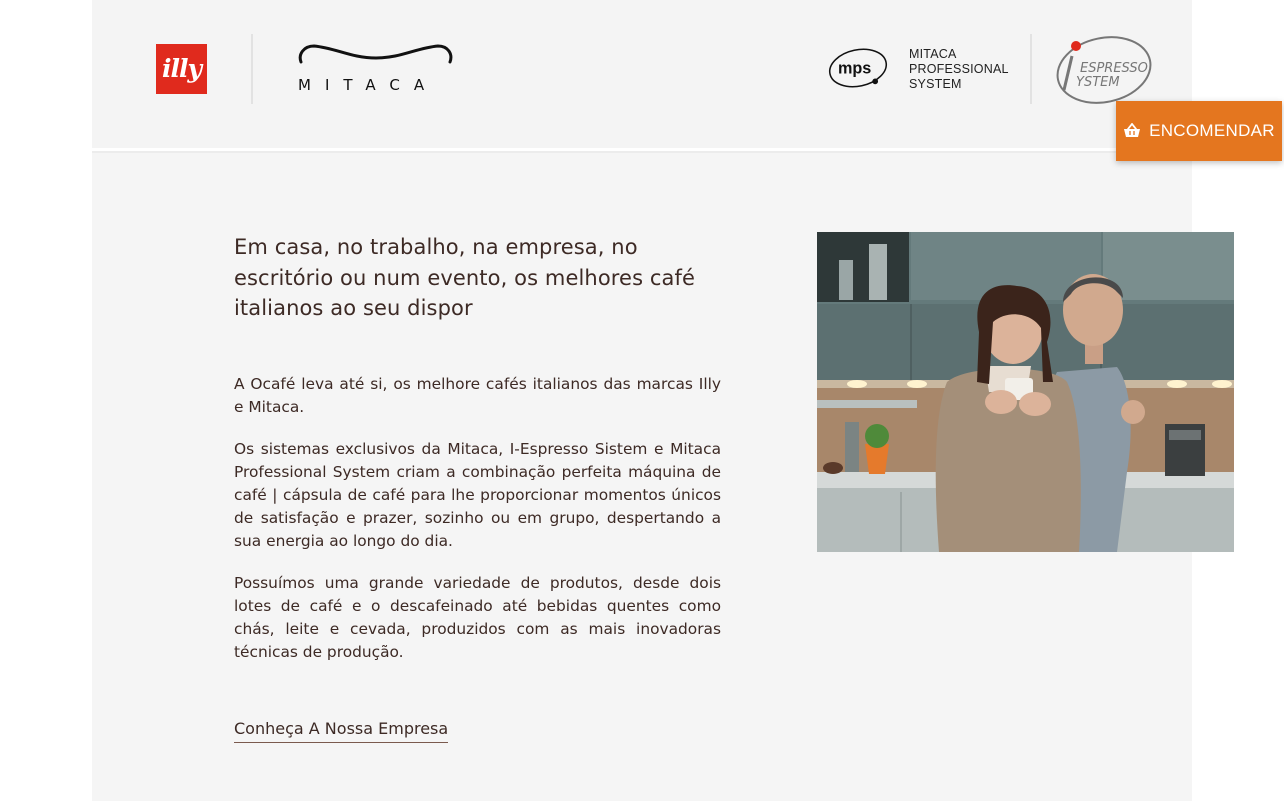  Describe the element at coordinates (368, 85) in the screenshot. I see `mitaca-wordmark: MITACA` at that location.